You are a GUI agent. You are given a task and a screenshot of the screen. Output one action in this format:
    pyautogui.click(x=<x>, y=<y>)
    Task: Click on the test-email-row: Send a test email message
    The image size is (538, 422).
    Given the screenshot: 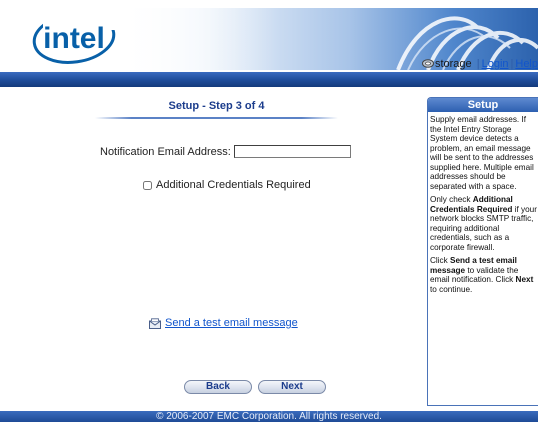 What is the action you would take?
    pyautogui.click(x=223, y=323)
    